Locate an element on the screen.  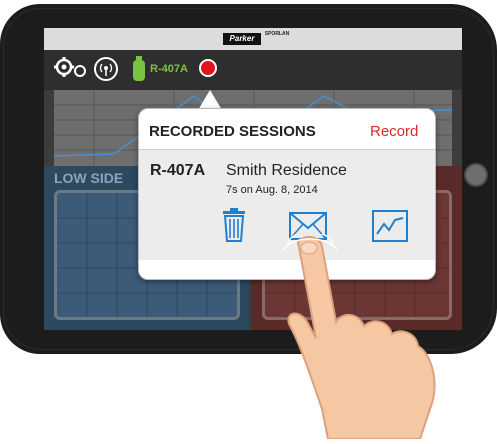
popover-arrow is located at coordinates (210, 100).